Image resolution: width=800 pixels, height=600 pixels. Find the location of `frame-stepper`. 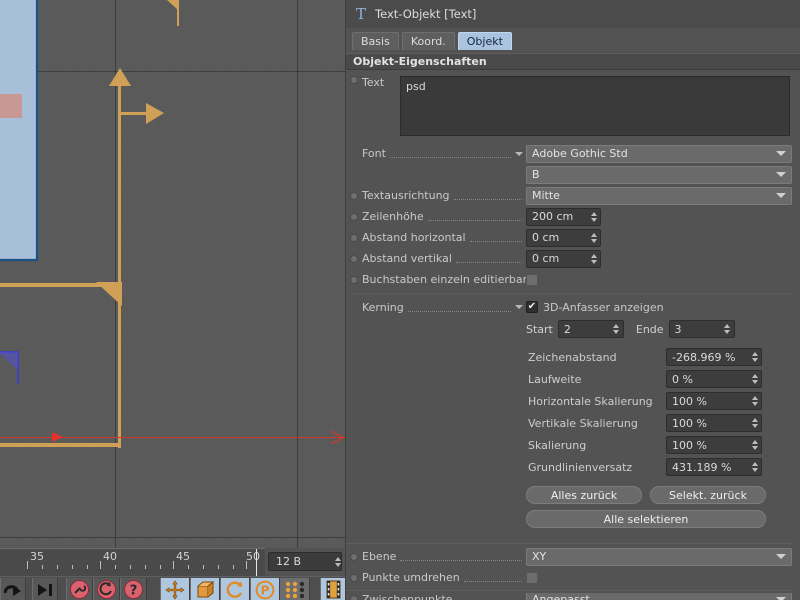

frame-stepper is located at coordinates (337, 562).